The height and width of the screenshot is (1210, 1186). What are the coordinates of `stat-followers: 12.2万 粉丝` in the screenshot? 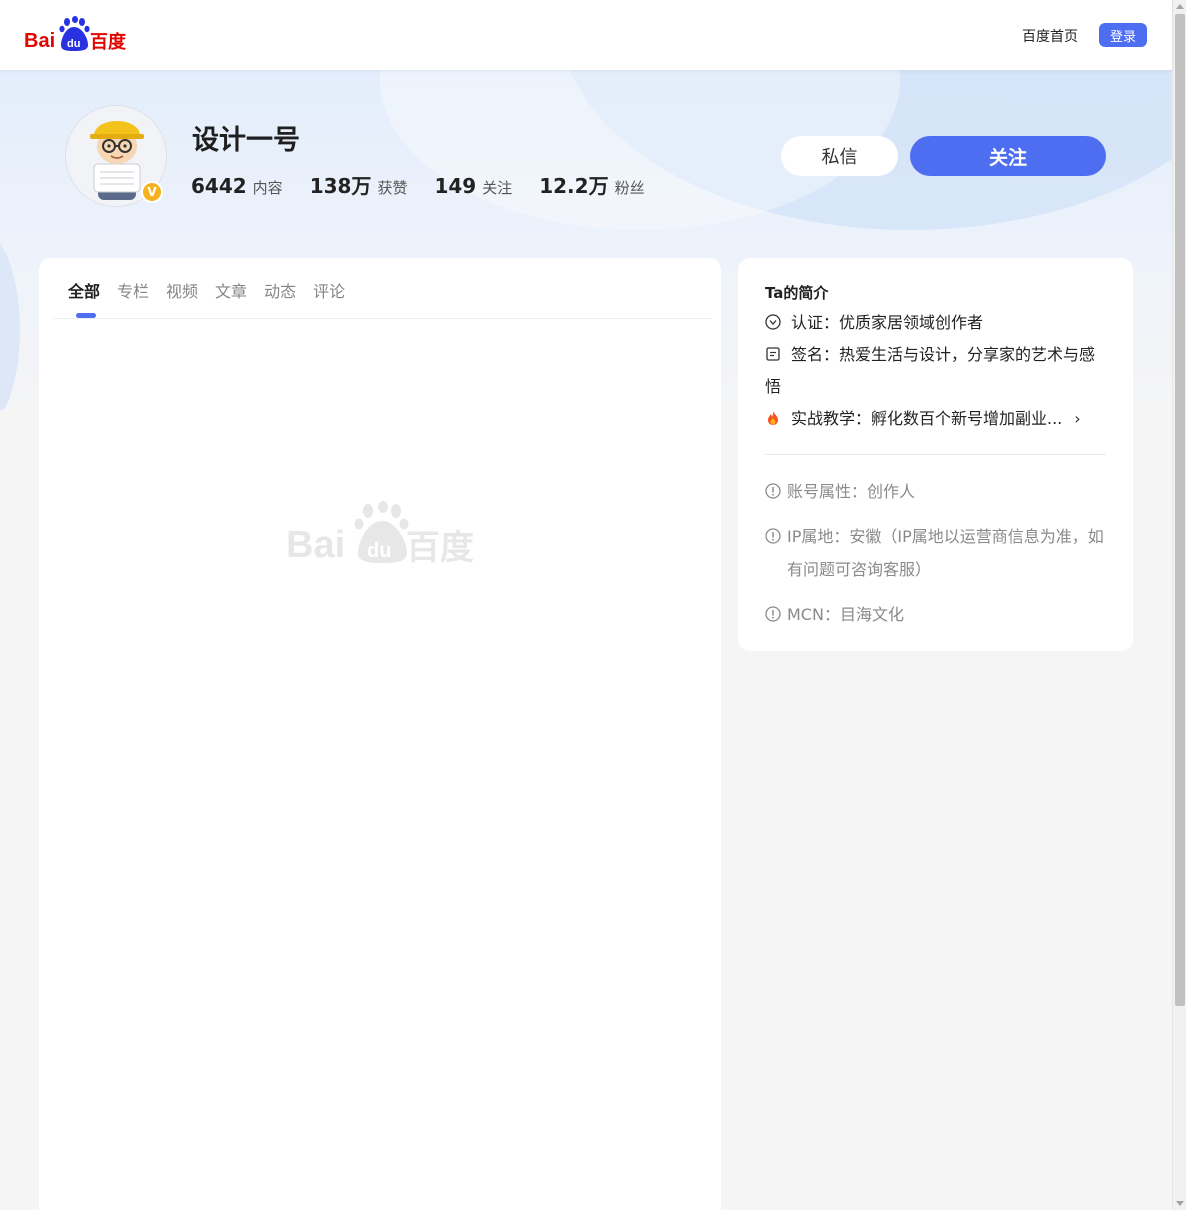 It's located at (591, 184).